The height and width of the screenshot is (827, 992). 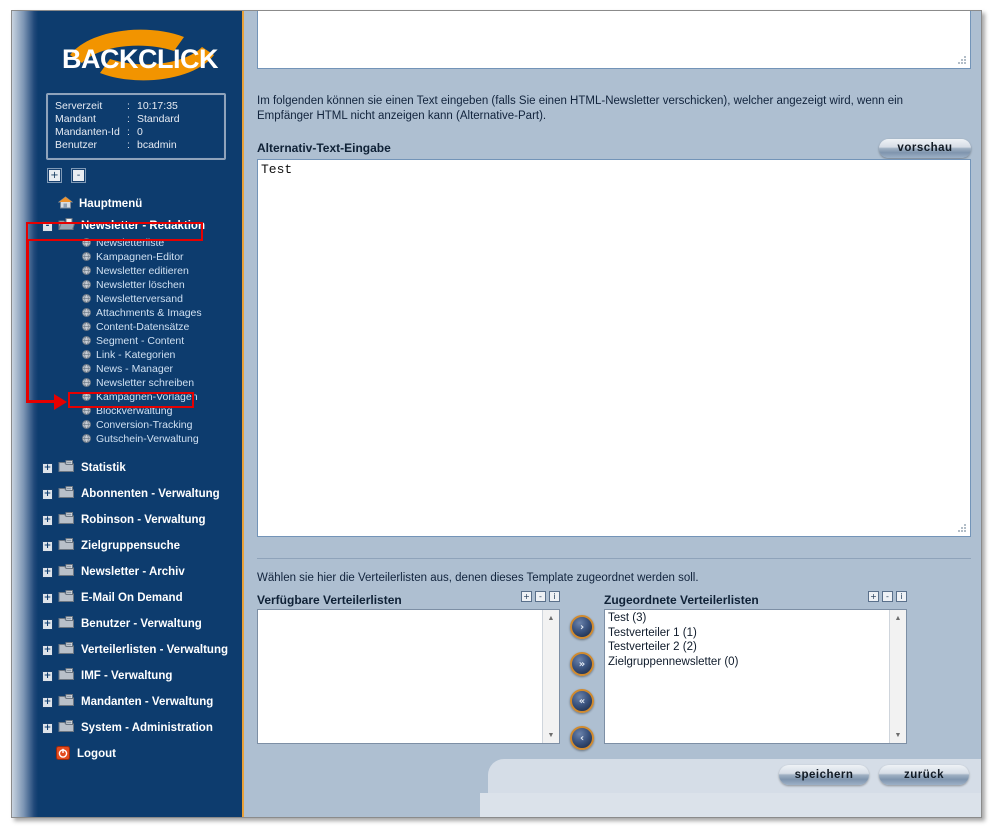 I want to click on available-lists-listbox: ▲ ▼, so click(x=408, y=676).